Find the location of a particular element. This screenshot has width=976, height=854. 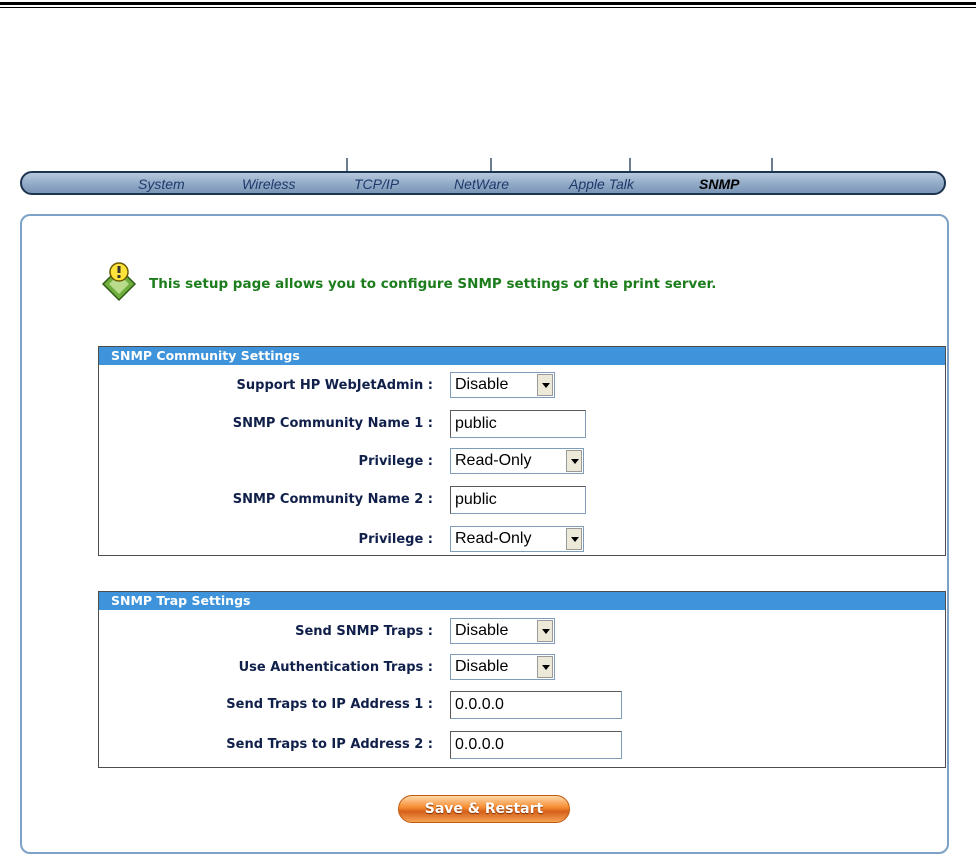

field-label: Send Traps to IP Address 1 : is located at coordinates (329, 704).